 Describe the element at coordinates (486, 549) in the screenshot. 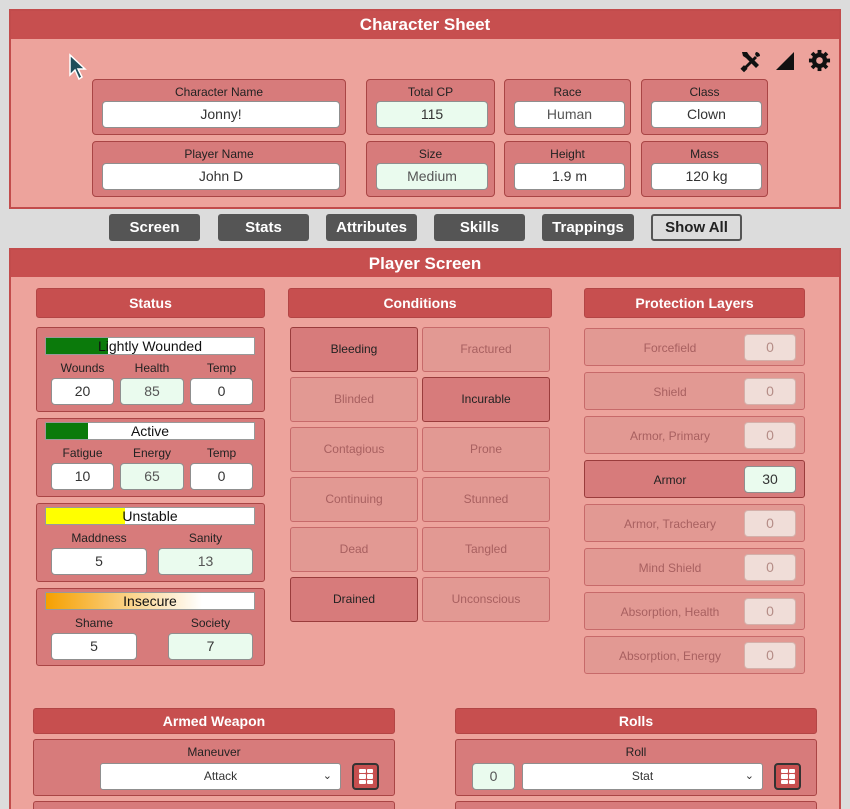

I see `condition-tangled: Tangled` at that location.